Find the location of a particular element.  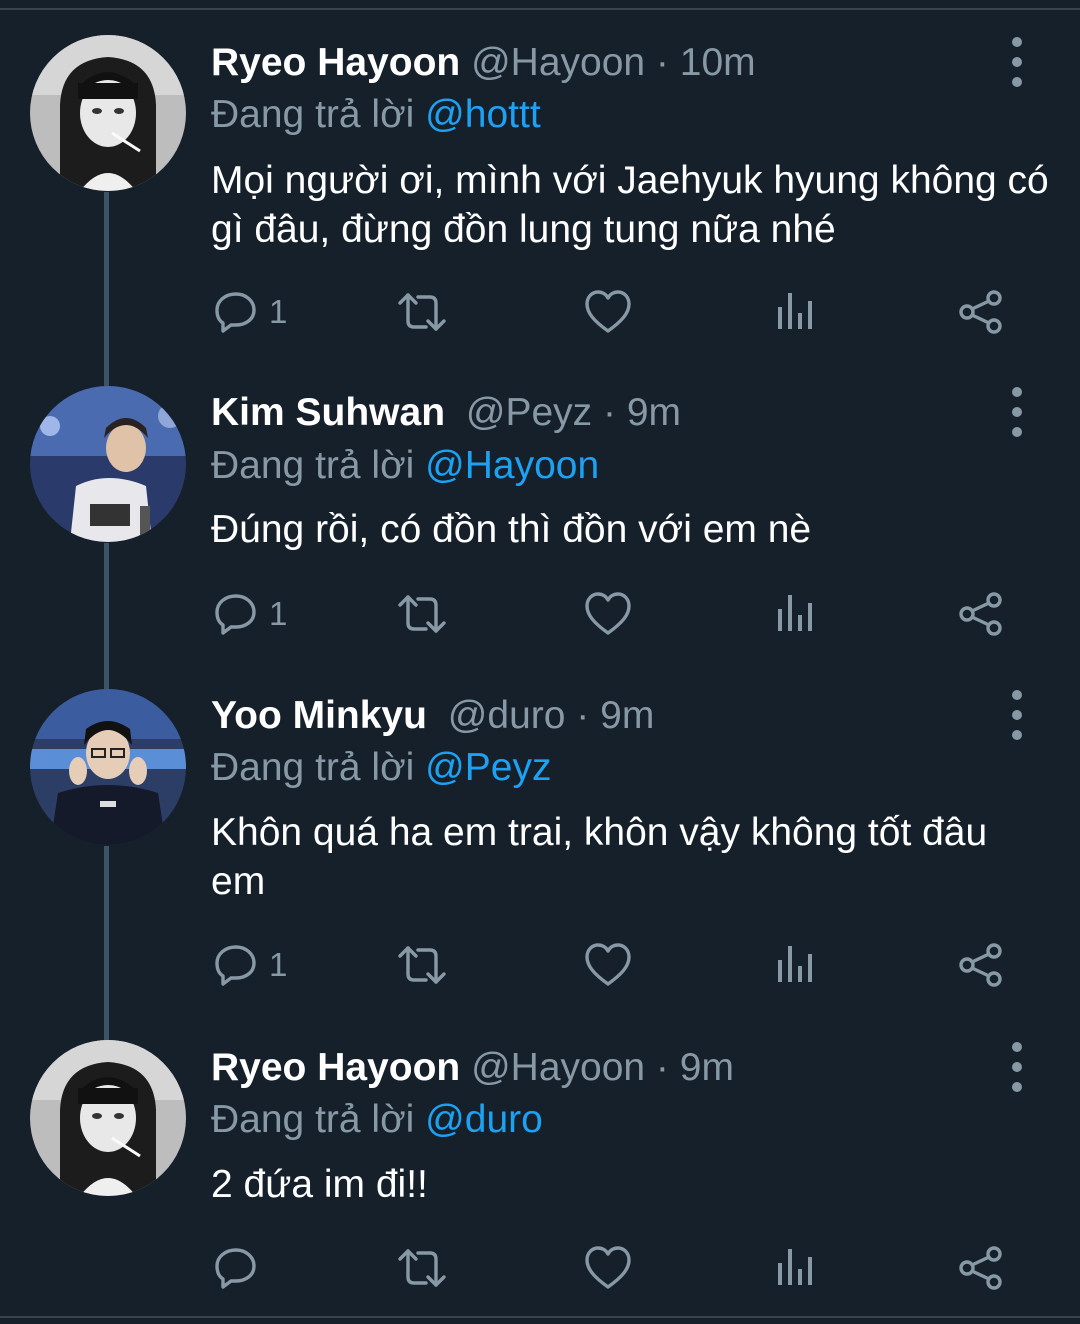

mention-link: @Hayoon is located at coordinates (512, 465).